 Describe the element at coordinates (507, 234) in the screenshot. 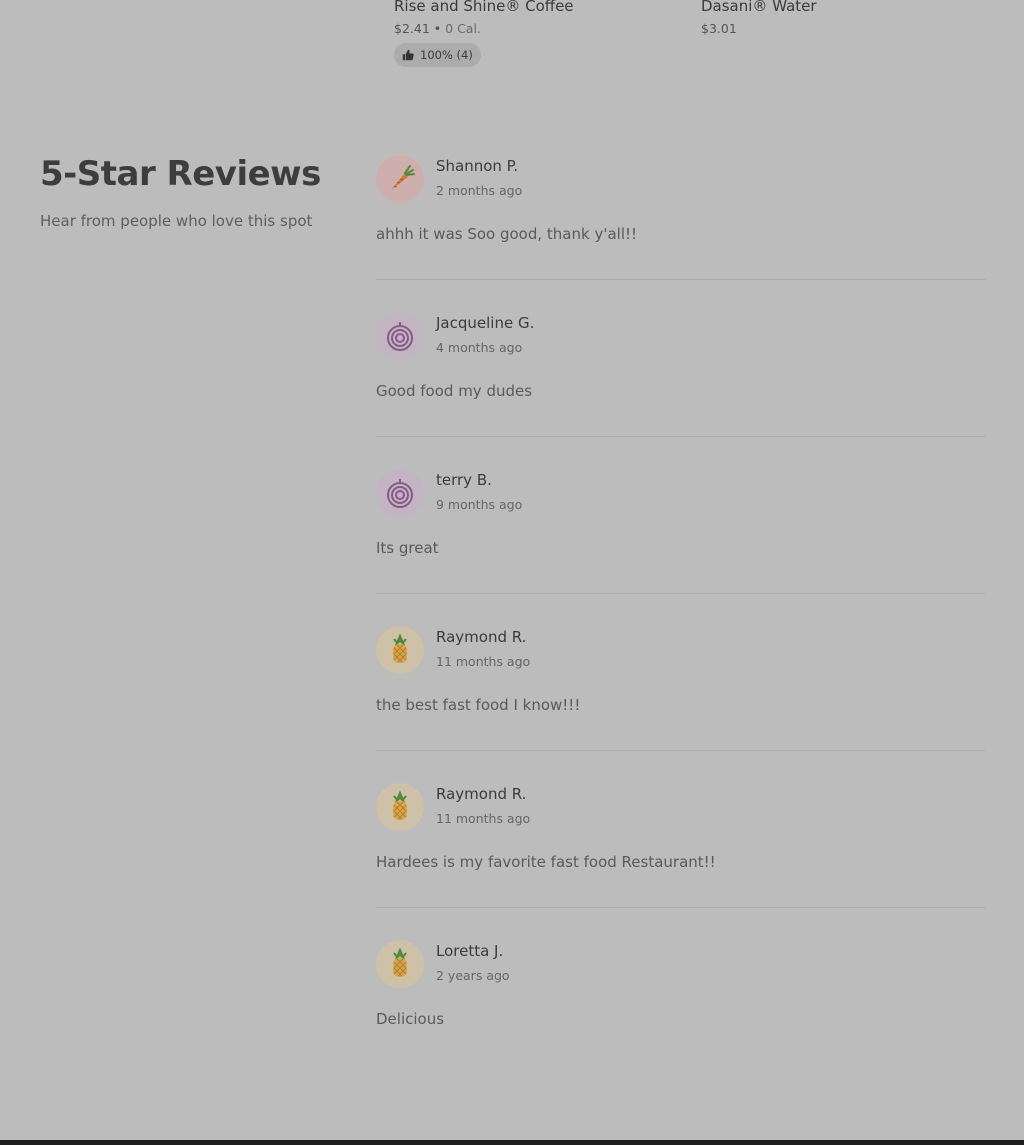

I see `review-text: ahhh it was Soo good, thank y'all!!` at that location.